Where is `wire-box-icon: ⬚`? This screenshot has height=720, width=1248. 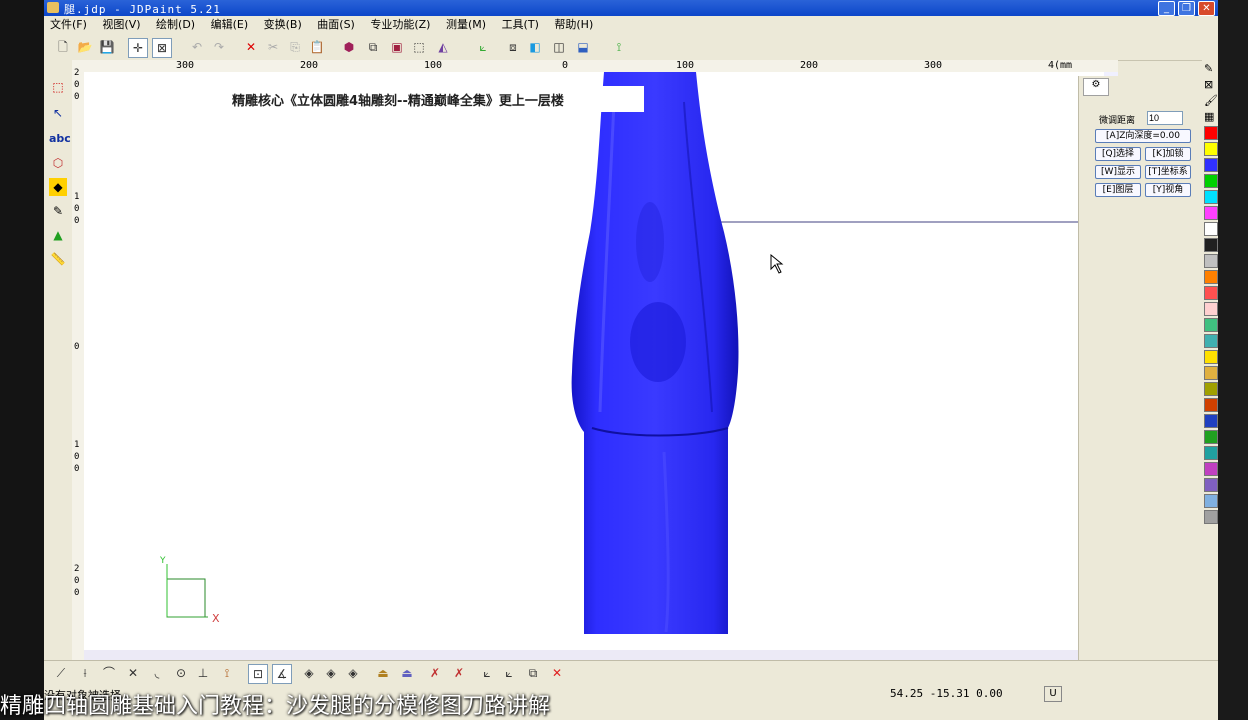
wire-box-icon: ⬚ is located at coordinates (419, 47).